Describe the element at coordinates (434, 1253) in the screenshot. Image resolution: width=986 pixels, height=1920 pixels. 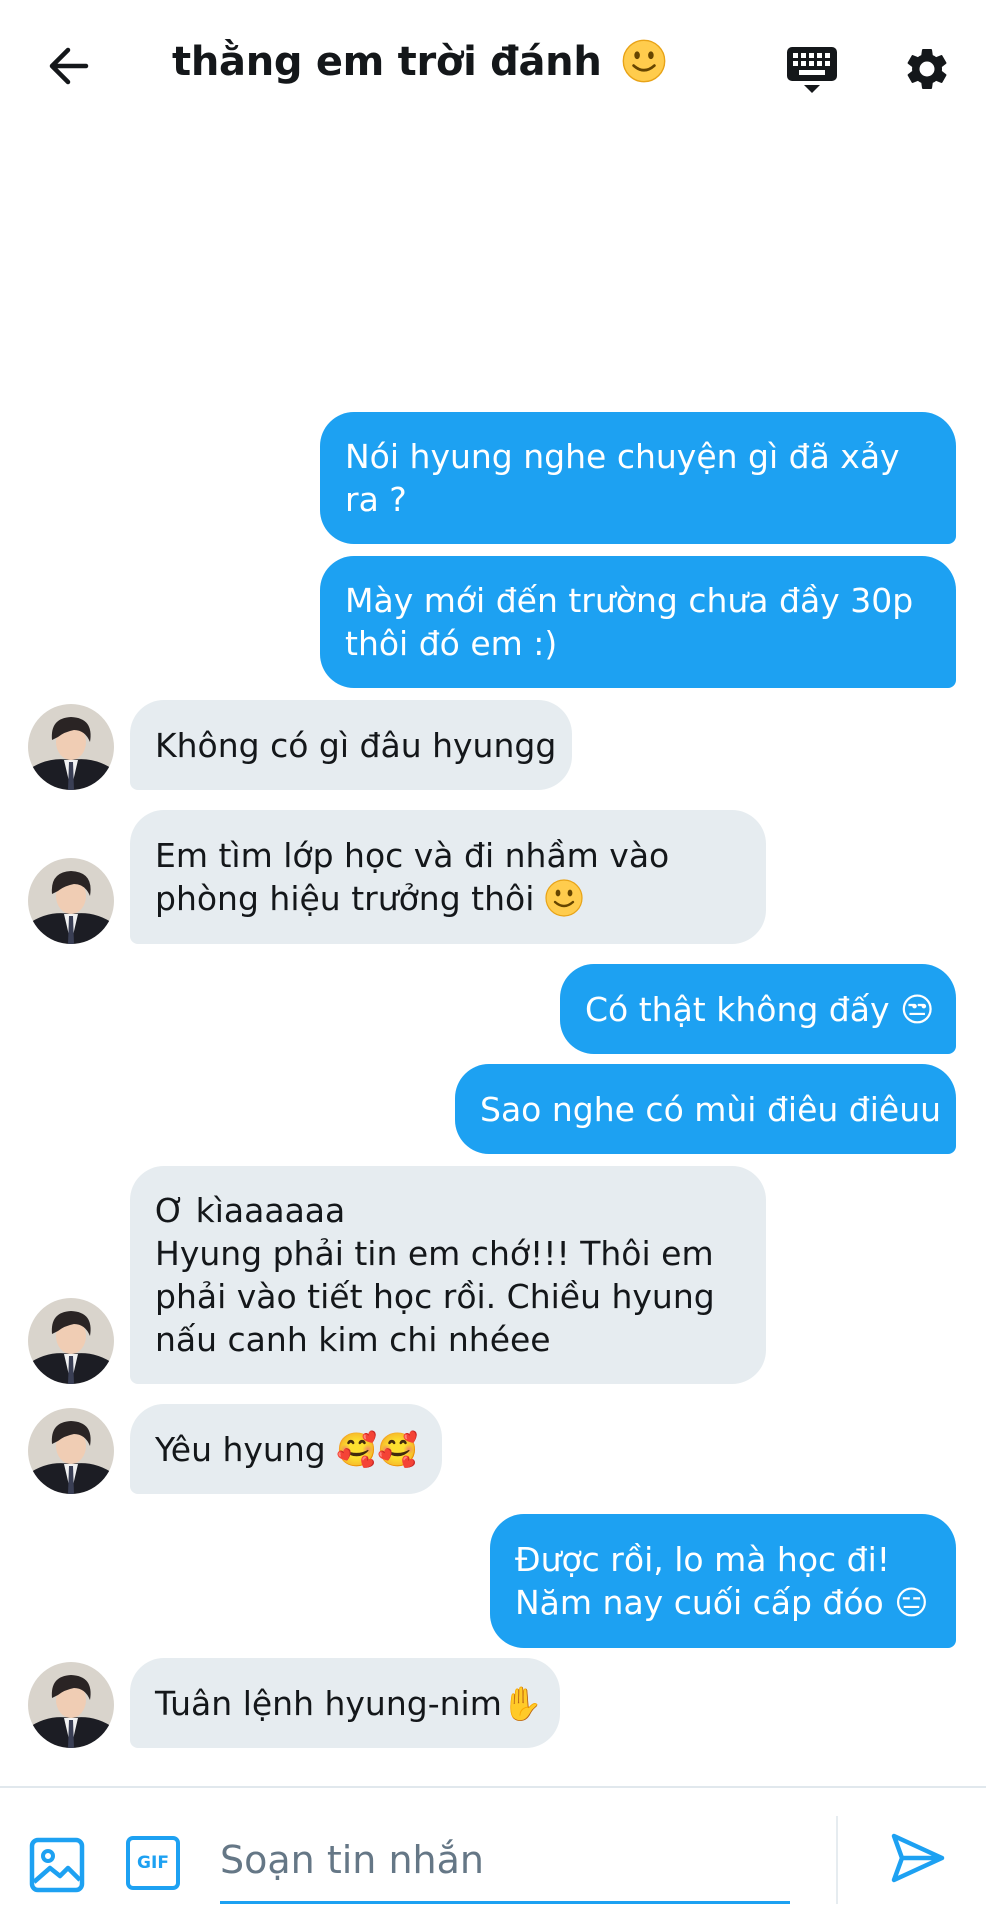
I see `message-line: Hyung phải tin em chớ!!! Thôi em` at that location.